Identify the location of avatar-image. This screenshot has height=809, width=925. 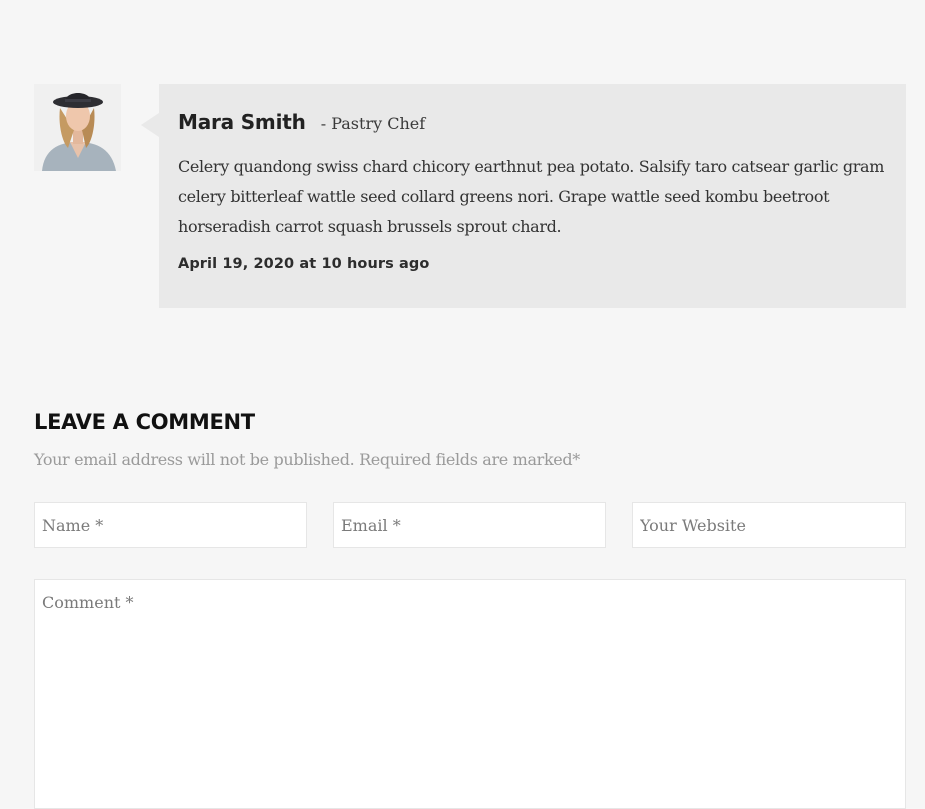
(77, 127).